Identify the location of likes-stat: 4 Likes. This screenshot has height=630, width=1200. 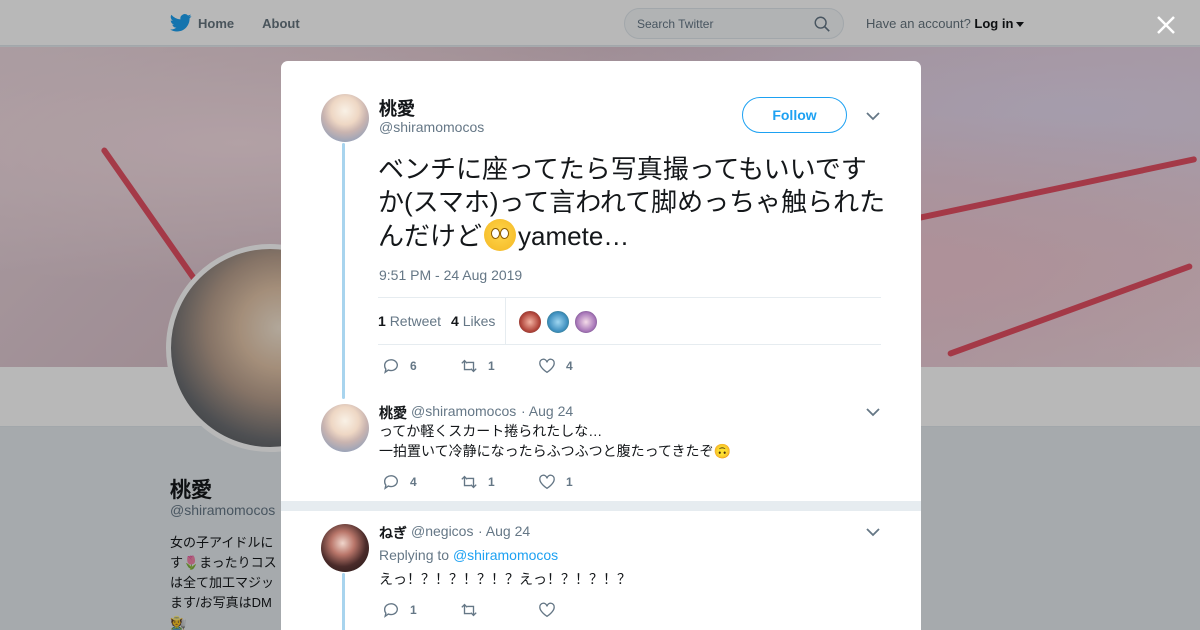
(473, 321).